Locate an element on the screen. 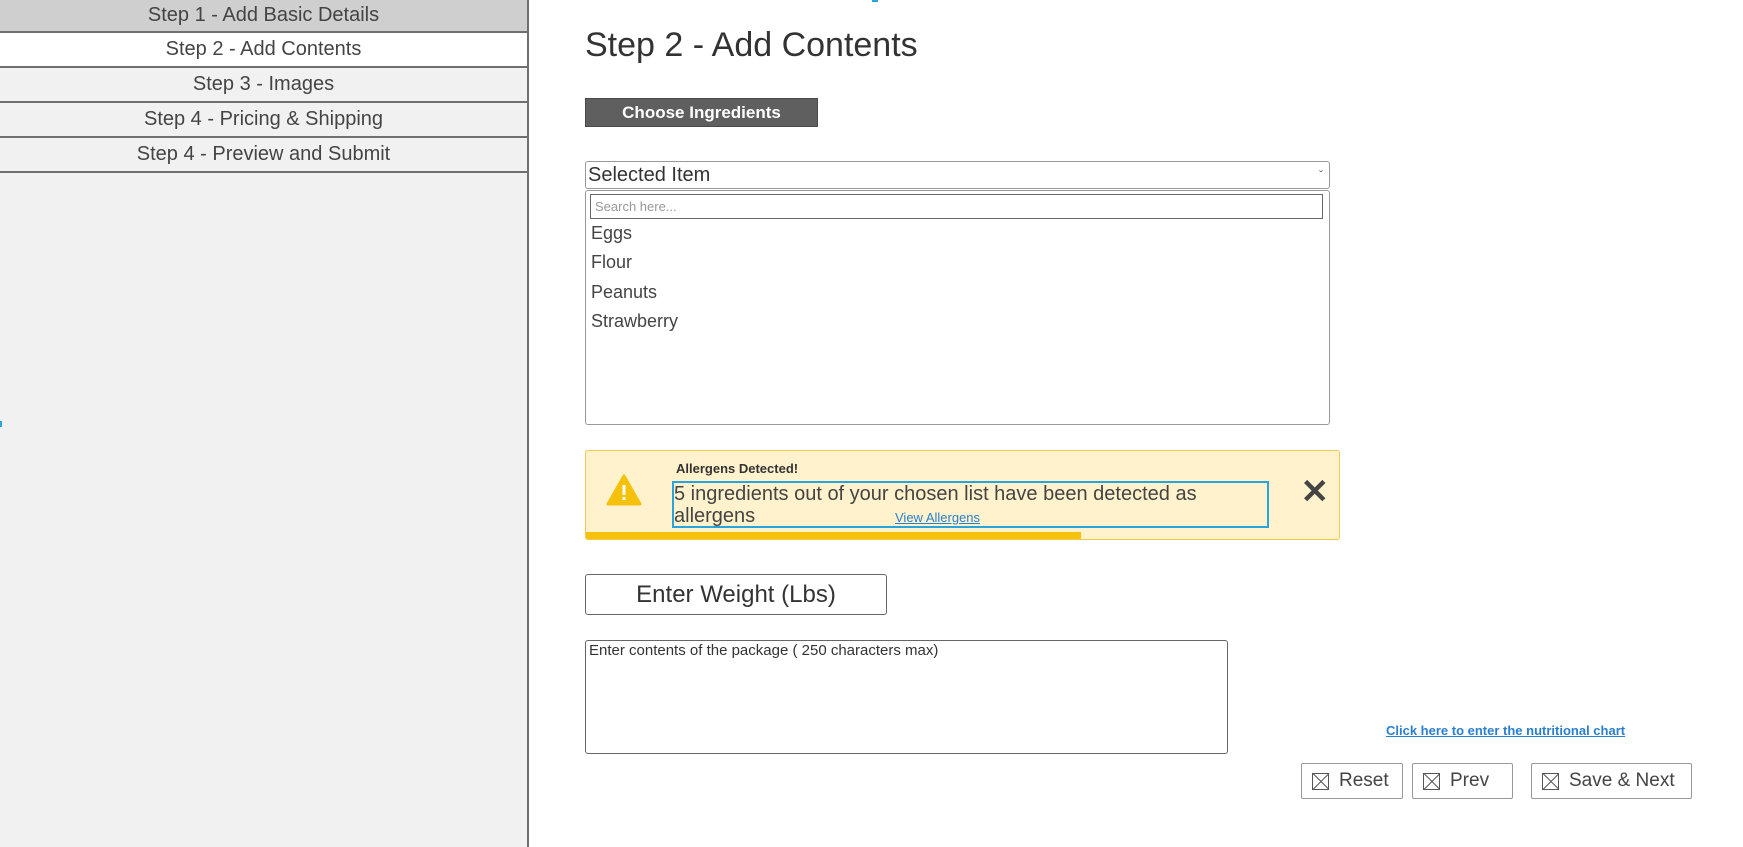 This screenshot has width=1743, height=847. selected-value: Selected Item is located at coordinates (649, 175).